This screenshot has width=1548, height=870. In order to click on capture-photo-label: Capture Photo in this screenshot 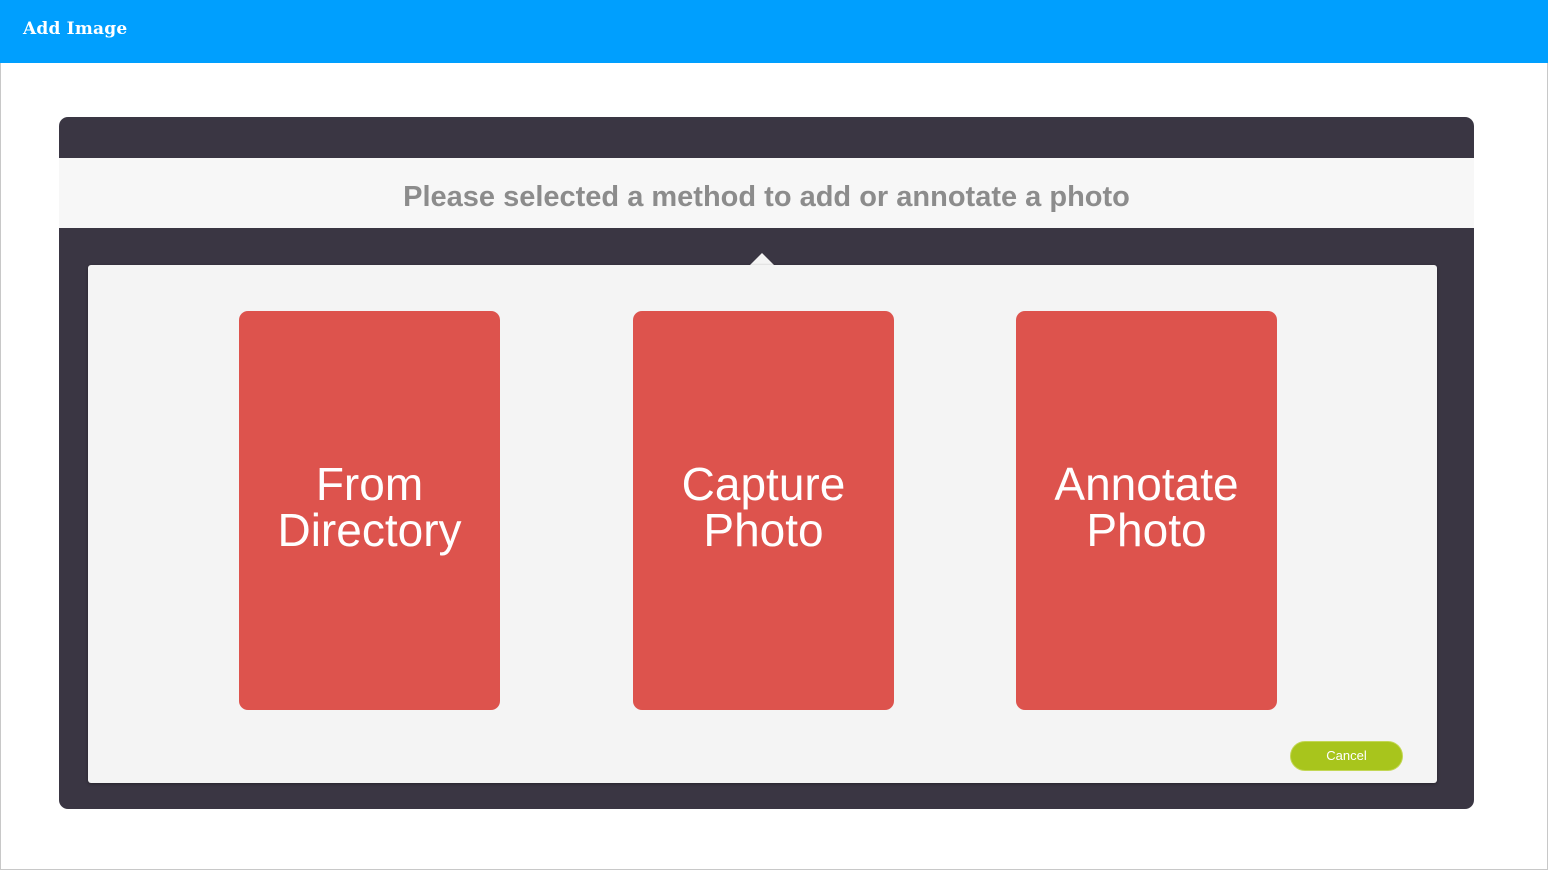, I will do `click(763, 506)`.